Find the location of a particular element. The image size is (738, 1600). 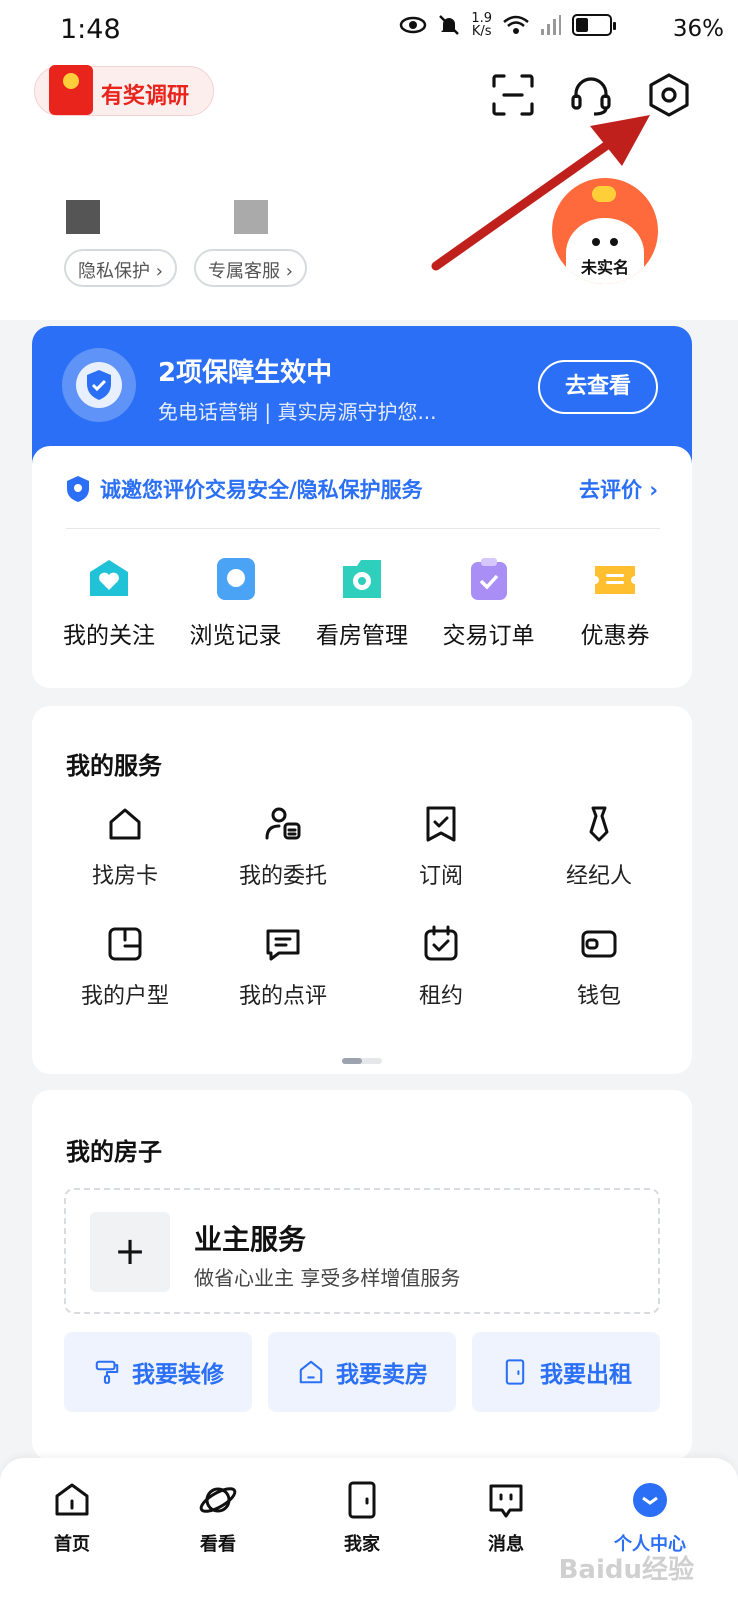

service-label: 订阅 is located at coordinates (440, 876).